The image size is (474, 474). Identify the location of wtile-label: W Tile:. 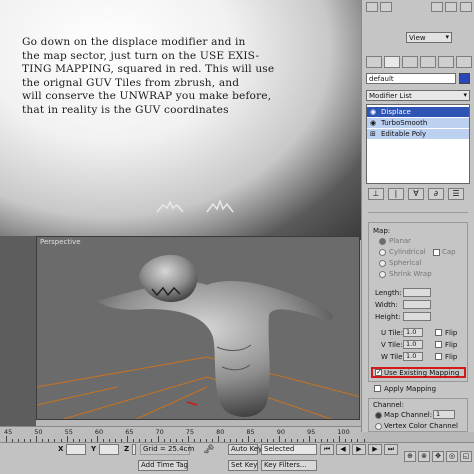
(393, 357).